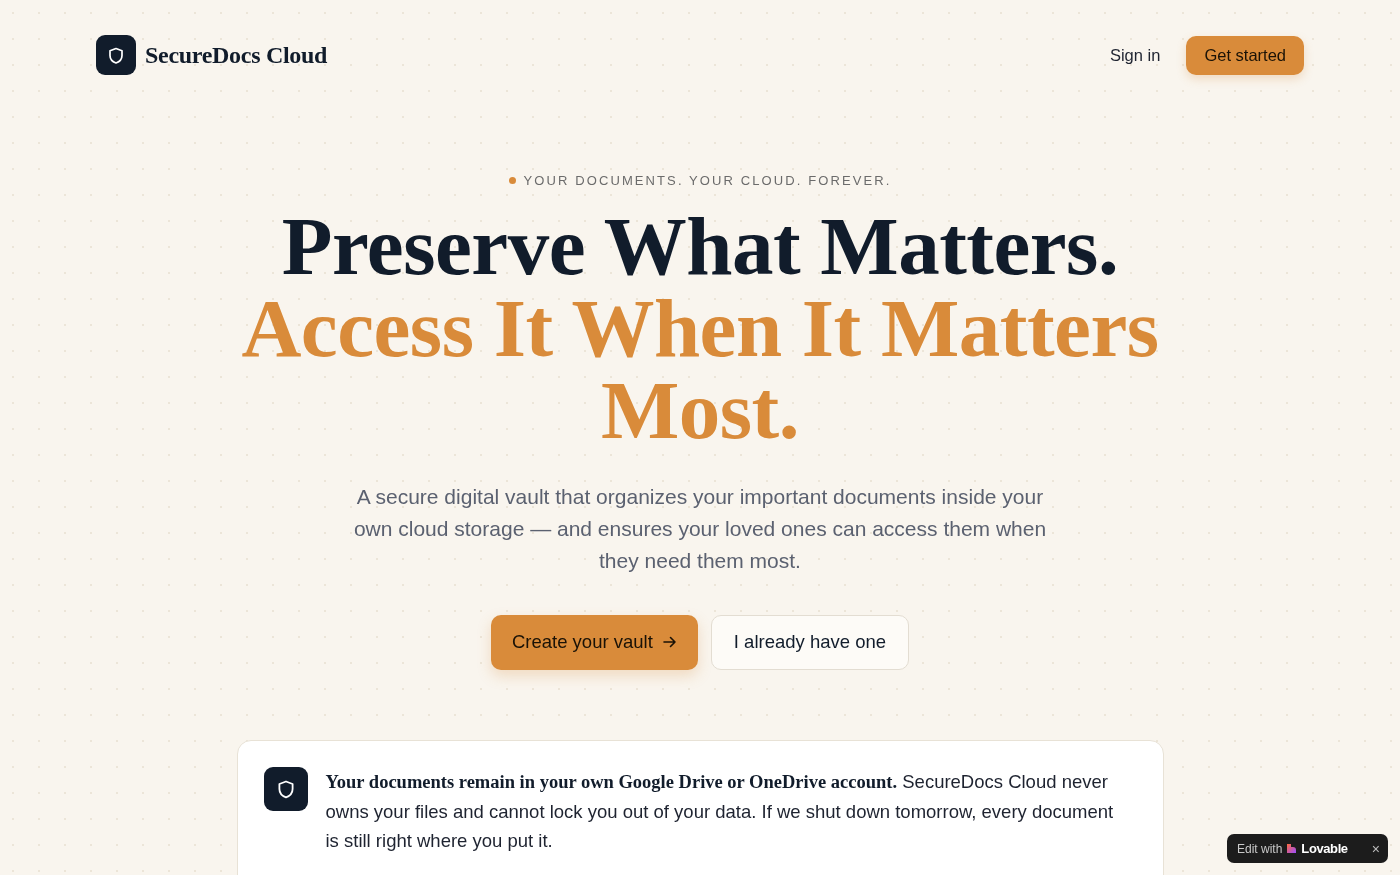  What do you see at coordinates (720, 811) in the screenshot?
I see `notice-text: Your documents remain in your own Google Drive or OneDrive account. SecureDocs Cloud never owns your files and cannot lock you out of your data. If we shut down tomorrow, every document is still right where you put it.` at bounding box center [720, 811].